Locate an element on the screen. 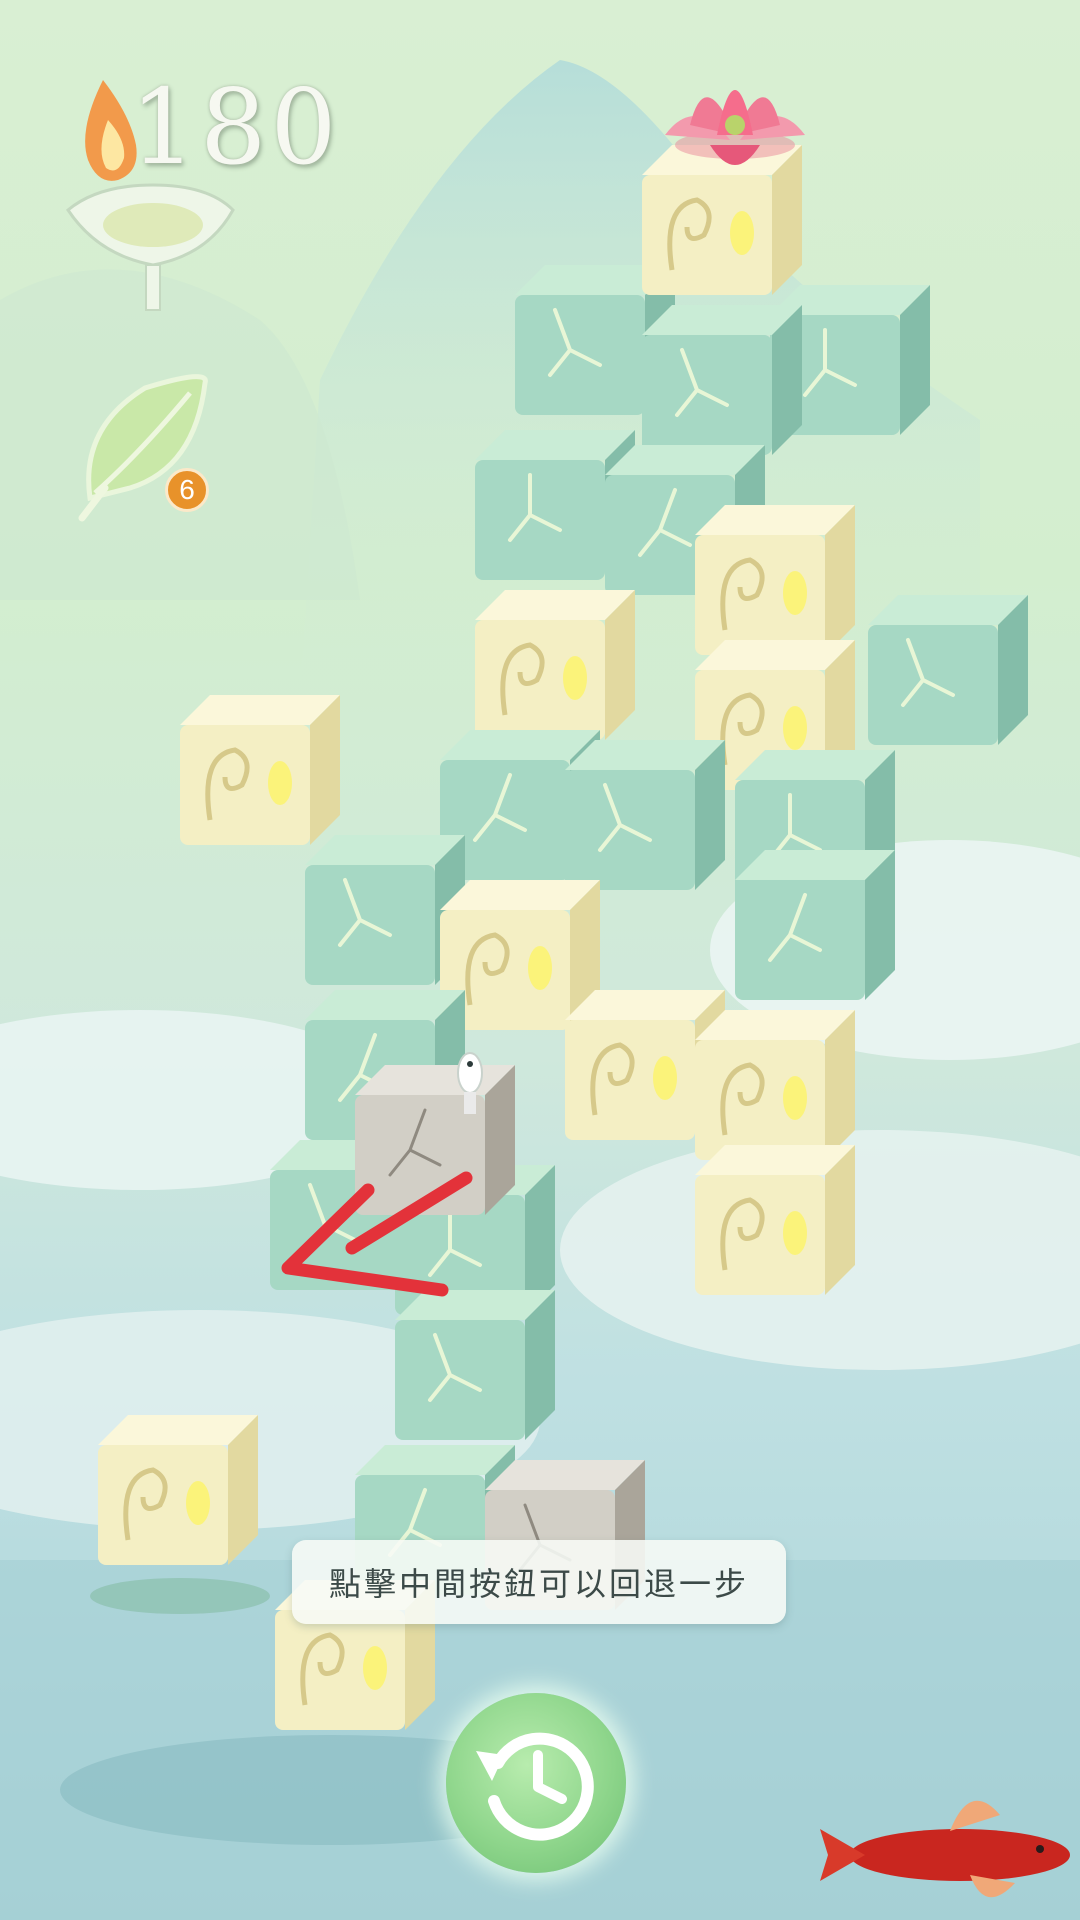 The height and width of the screenshot is (1920, 1080). tutorial-hint-text: 點擊中間按鈕可以回退一步 is located at coordinates (538, 1584).